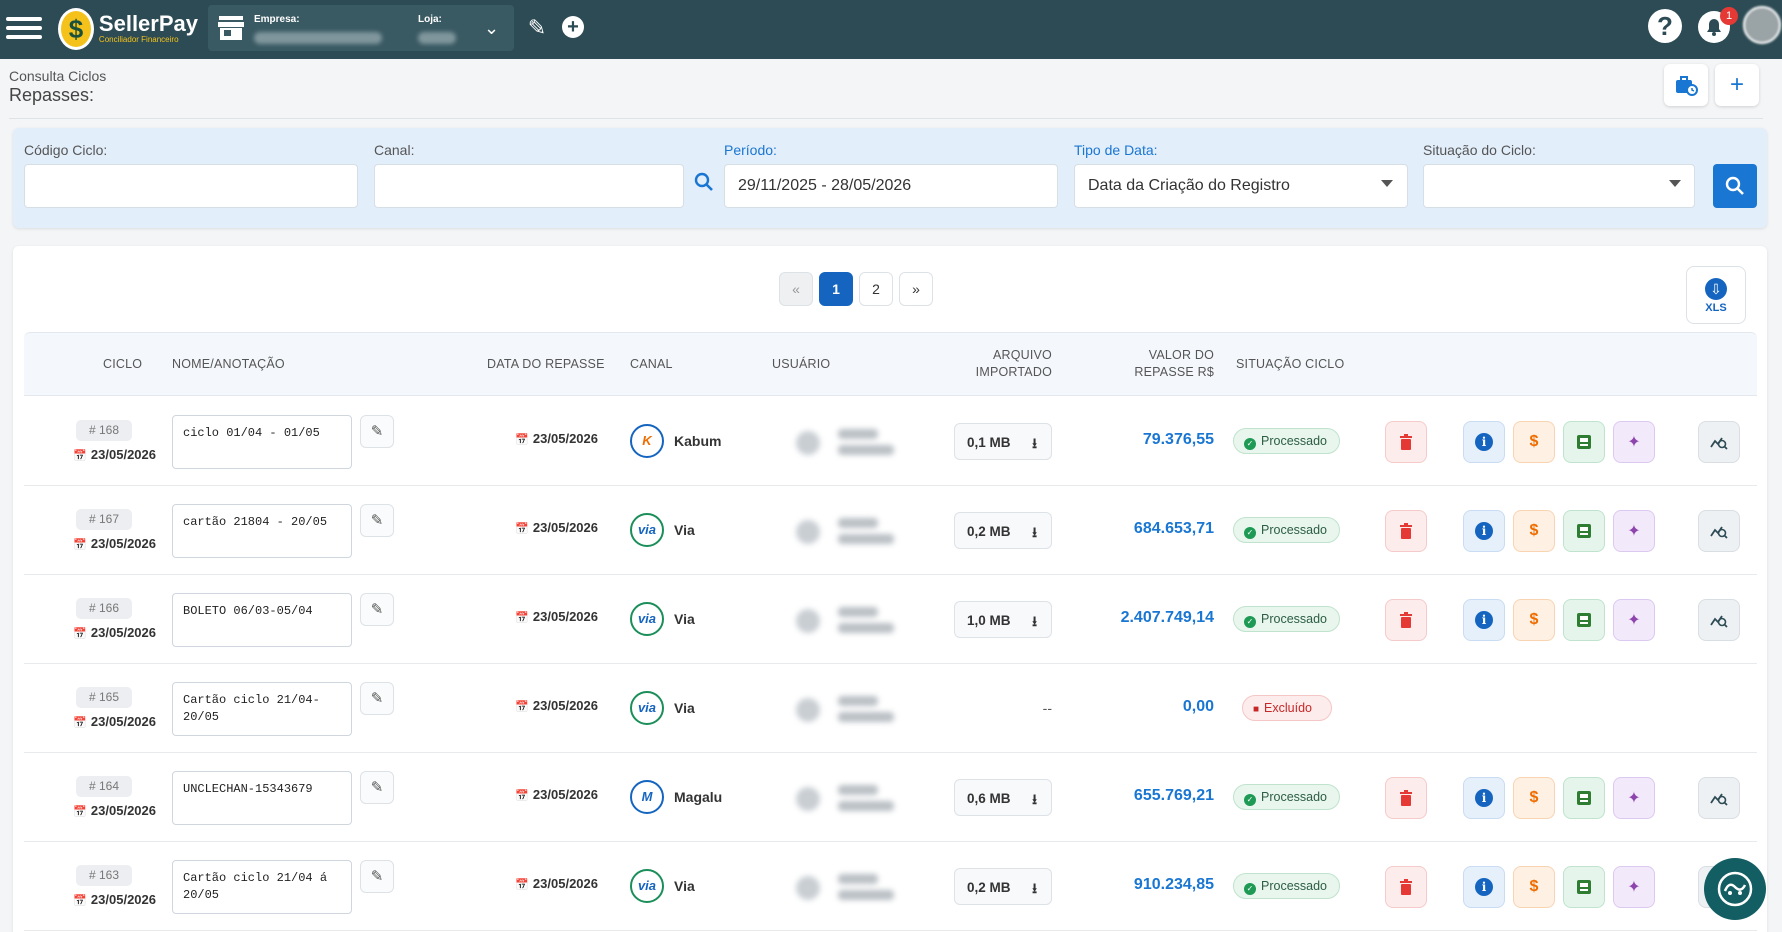  Describe the element at coordinates (1665, 26) in the screenshot. I see `help-icon: ?` at that location.